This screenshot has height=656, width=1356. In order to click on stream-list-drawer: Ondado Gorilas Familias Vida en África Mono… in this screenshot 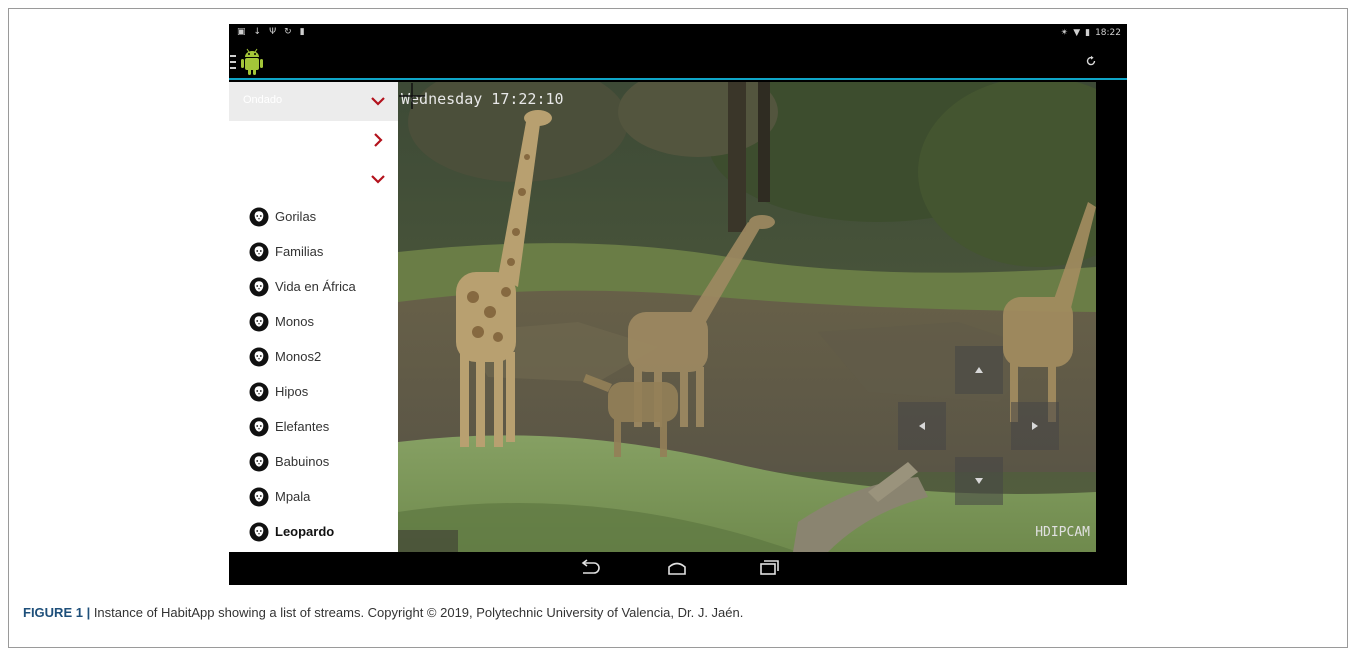, I will do `click(313, 317)`.